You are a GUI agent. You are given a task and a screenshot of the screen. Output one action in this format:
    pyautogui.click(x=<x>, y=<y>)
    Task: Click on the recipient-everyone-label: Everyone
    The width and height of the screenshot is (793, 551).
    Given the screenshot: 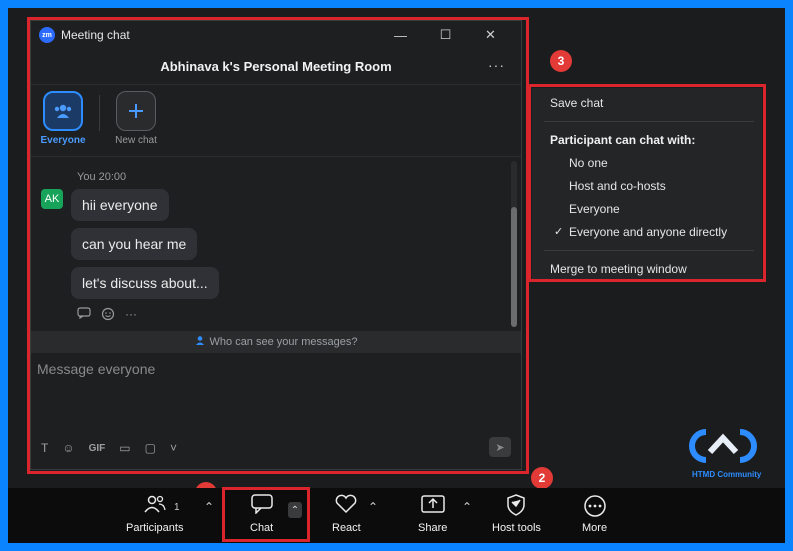 What is the action you would take?
    pyautogui.click(x=63, y=140)
    